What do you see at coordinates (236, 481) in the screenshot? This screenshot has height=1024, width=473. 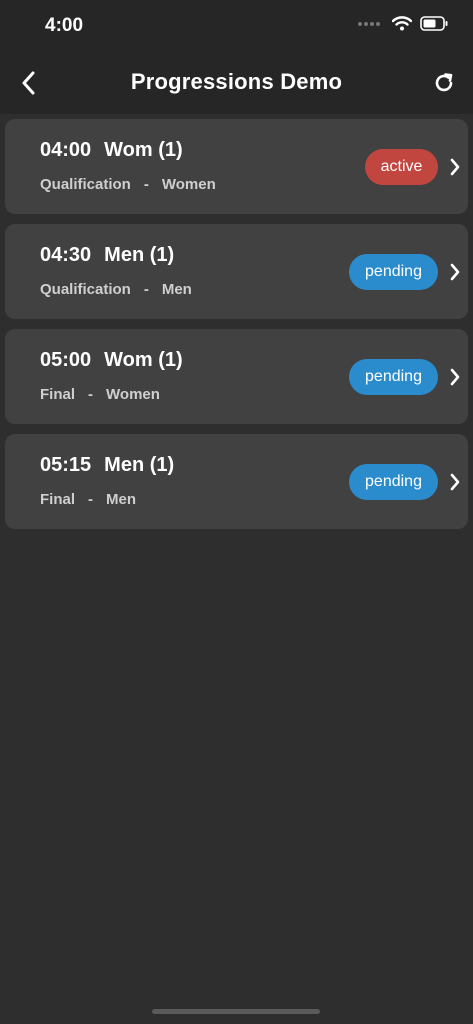 I see `list-item: 05:15 Men (1) Final - Men pending` at bounding box center [236, 481].